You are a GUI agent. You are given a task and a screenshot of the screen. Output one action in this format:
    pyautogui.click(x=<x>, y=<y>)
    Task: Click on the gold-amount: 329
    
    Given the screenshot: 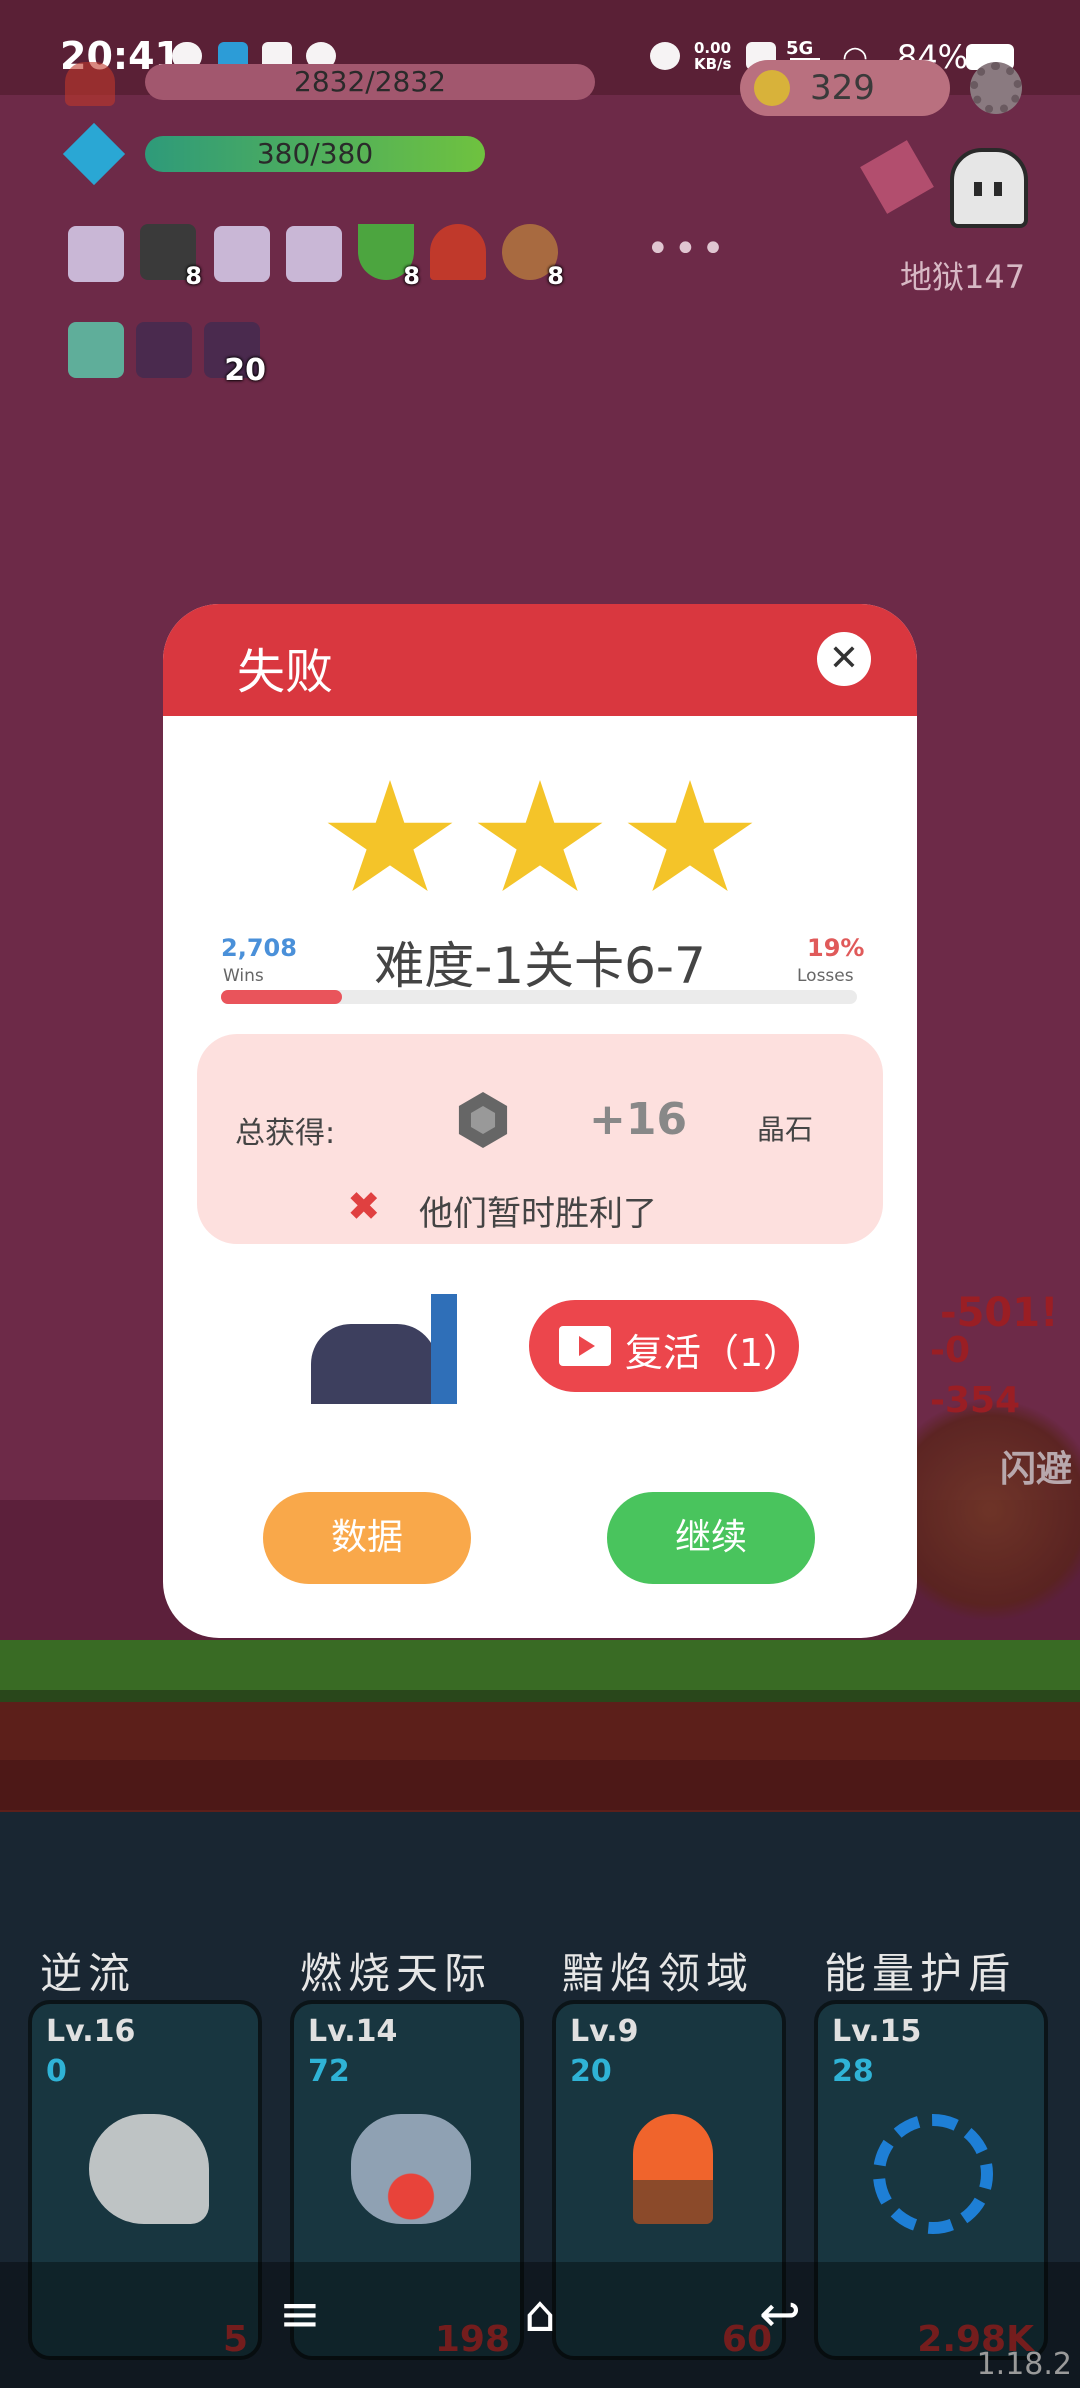 What is the action you would take?
    pyautogui.click(x=842, y=88)
    